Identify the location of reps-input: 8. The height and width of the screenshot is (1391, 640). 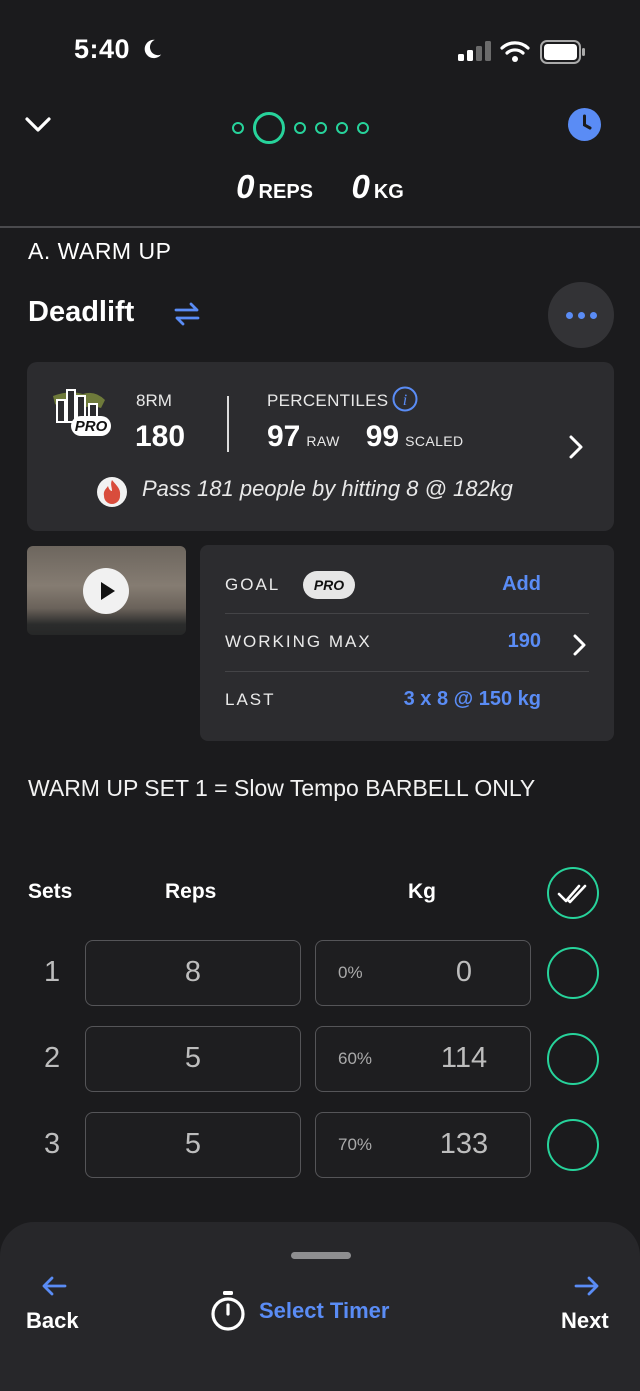
(193, 973).